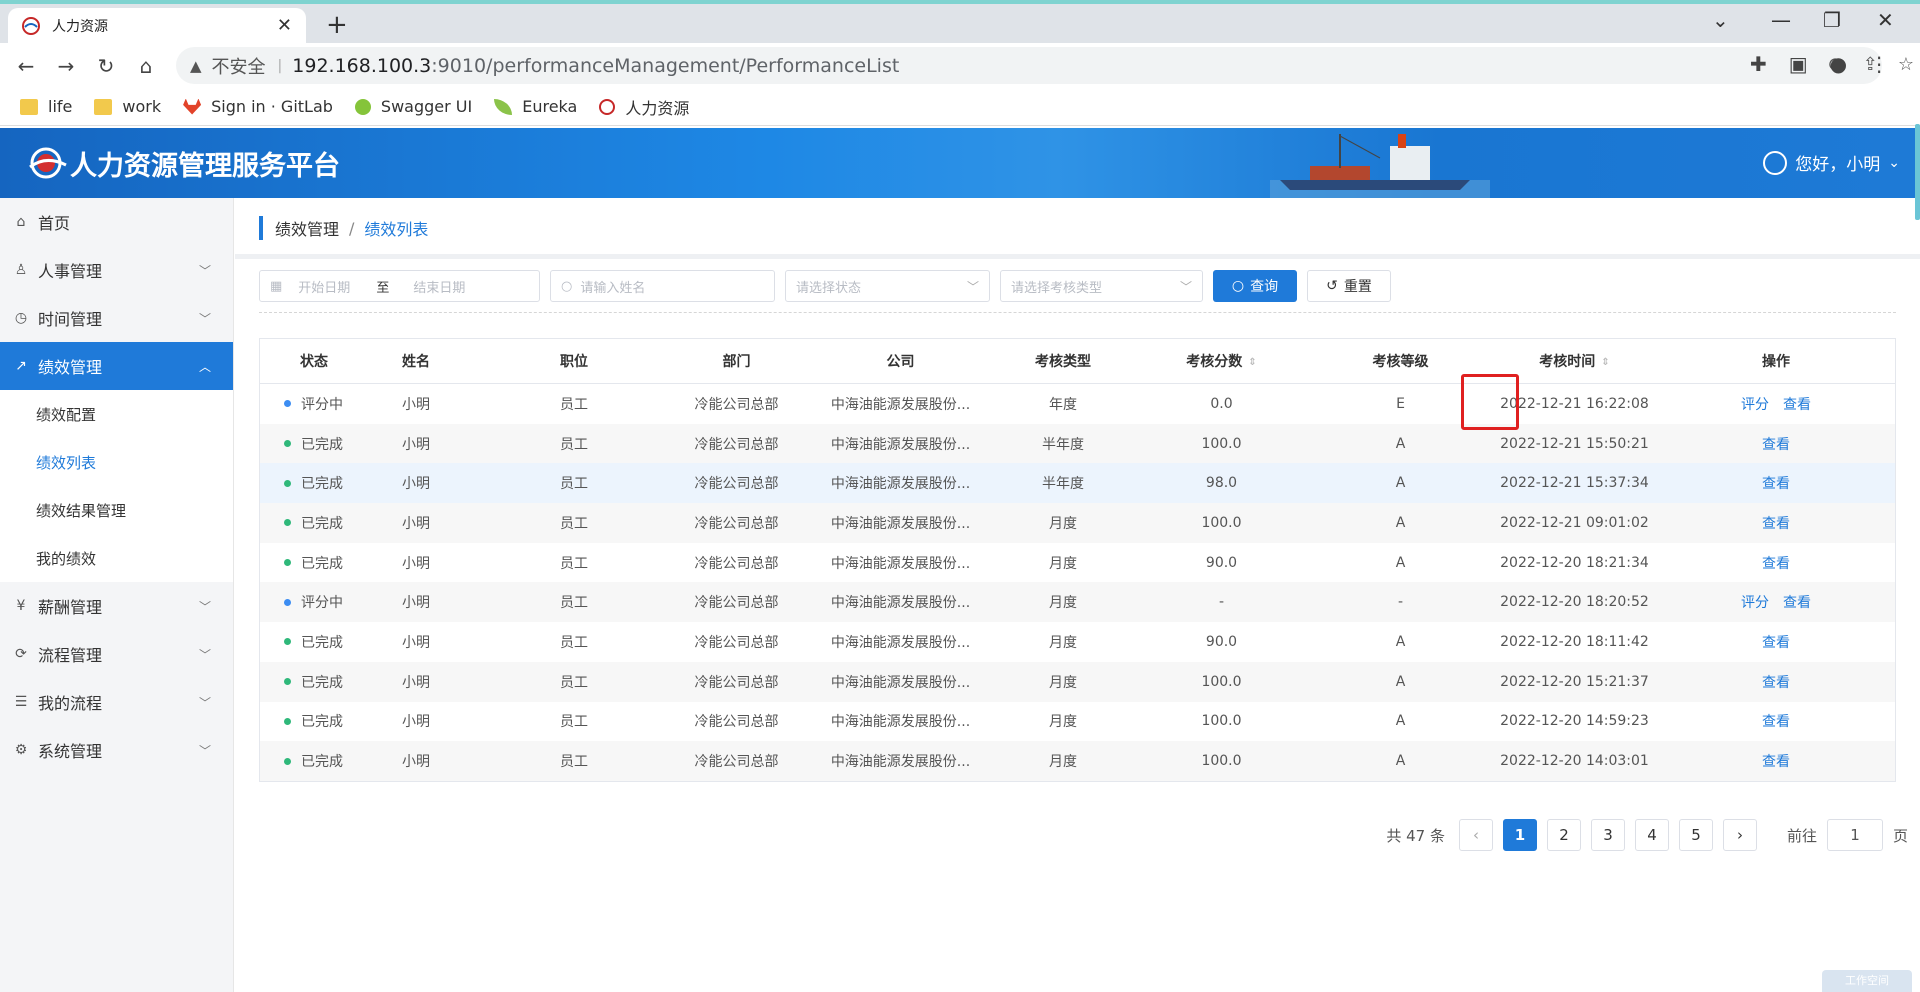  I want to click on sidebar-item-home: ⌂ 首页, so click(116, 222).